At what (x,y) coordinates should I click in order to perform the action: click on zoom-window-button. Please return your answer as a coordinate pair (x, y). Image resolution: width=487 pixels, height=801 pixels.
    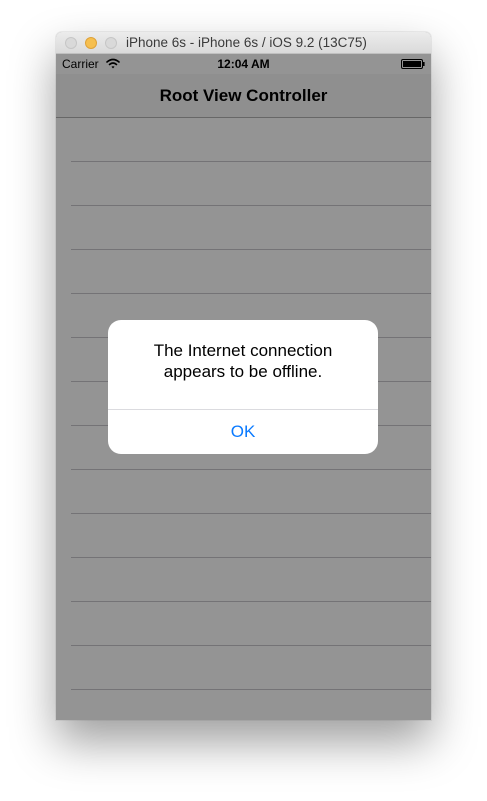
    Looking at the image, I should click on (111, 43).